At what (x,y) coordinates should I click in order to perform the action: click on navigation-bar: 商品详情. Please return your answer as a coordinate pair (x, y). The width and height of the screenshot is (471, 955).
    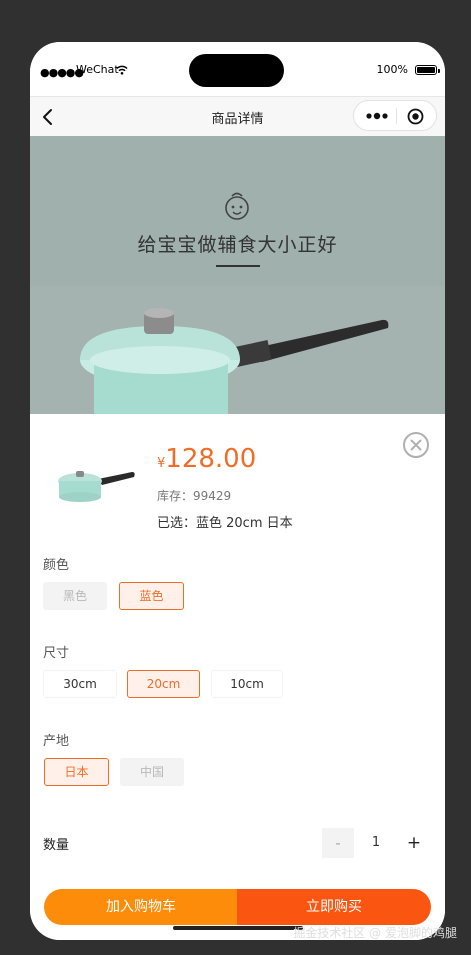
    Looking at the image, I should click on (237, 116).